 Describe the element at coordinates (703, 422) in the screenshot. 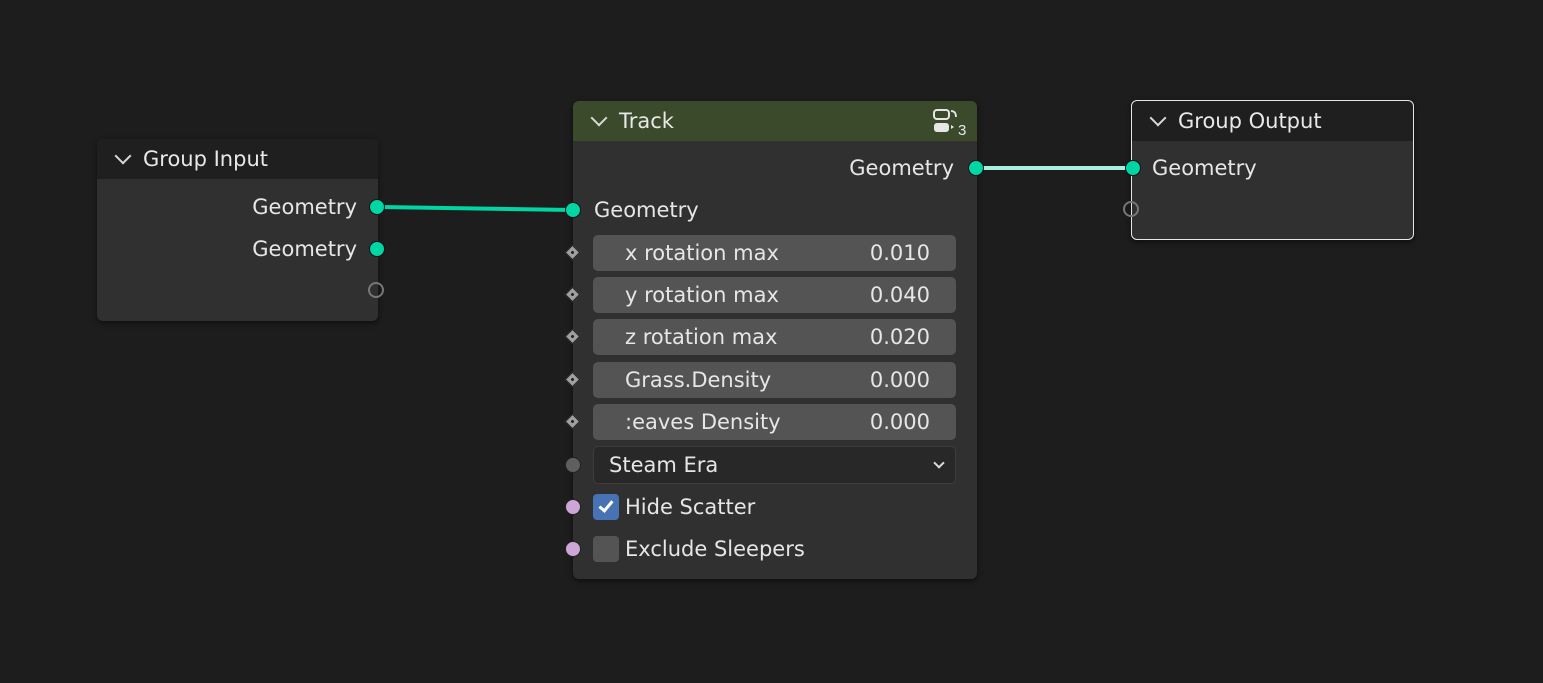

I see `field-label: :eaves Density` at that location.